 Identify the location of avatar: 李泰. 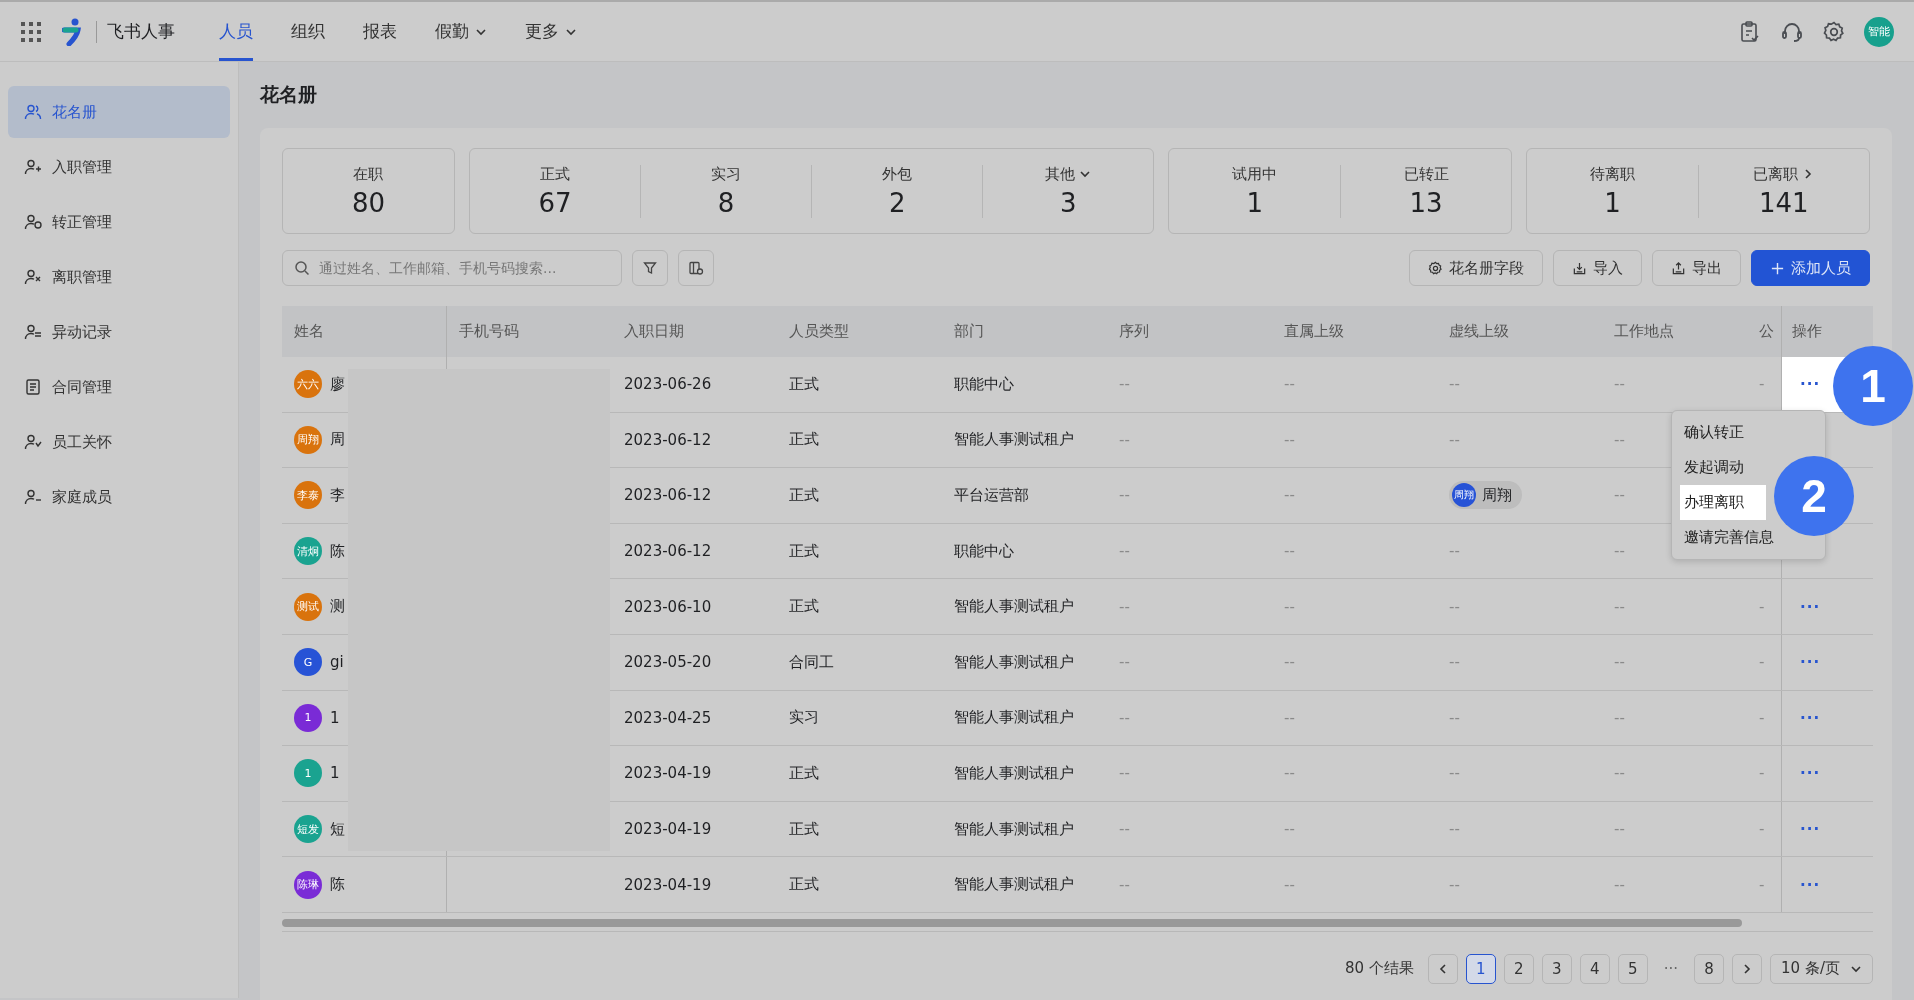
(308, 495).